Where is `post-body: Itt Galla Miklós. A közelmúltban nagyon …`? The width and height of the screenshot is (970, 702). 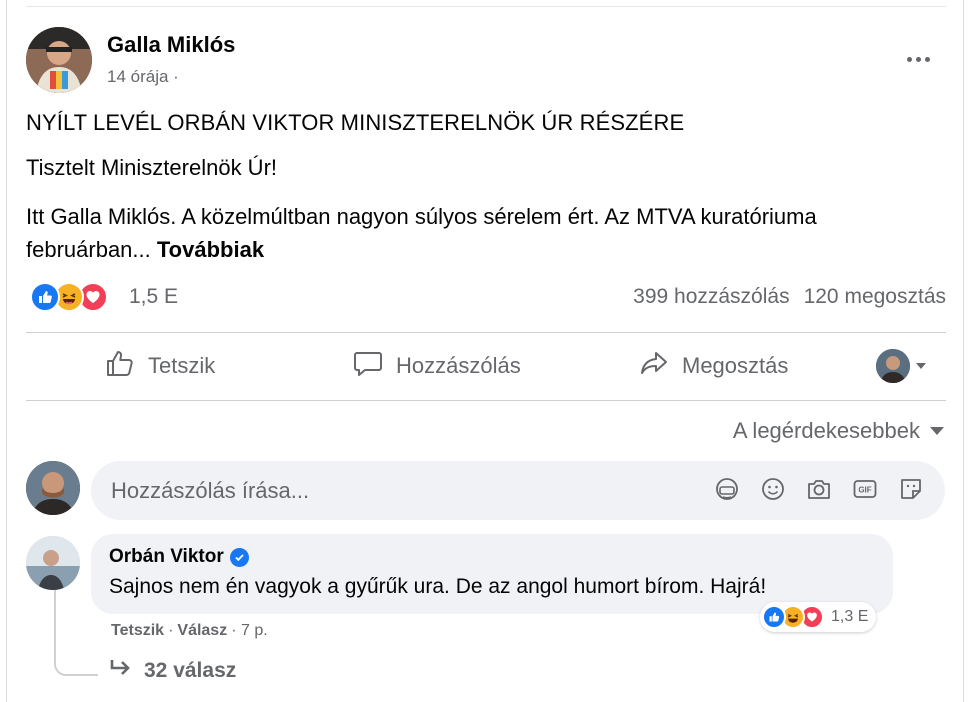 post-body: Itt Galla Miklós. A közelmúltban nagyon … is located at coordinates (476, 233).